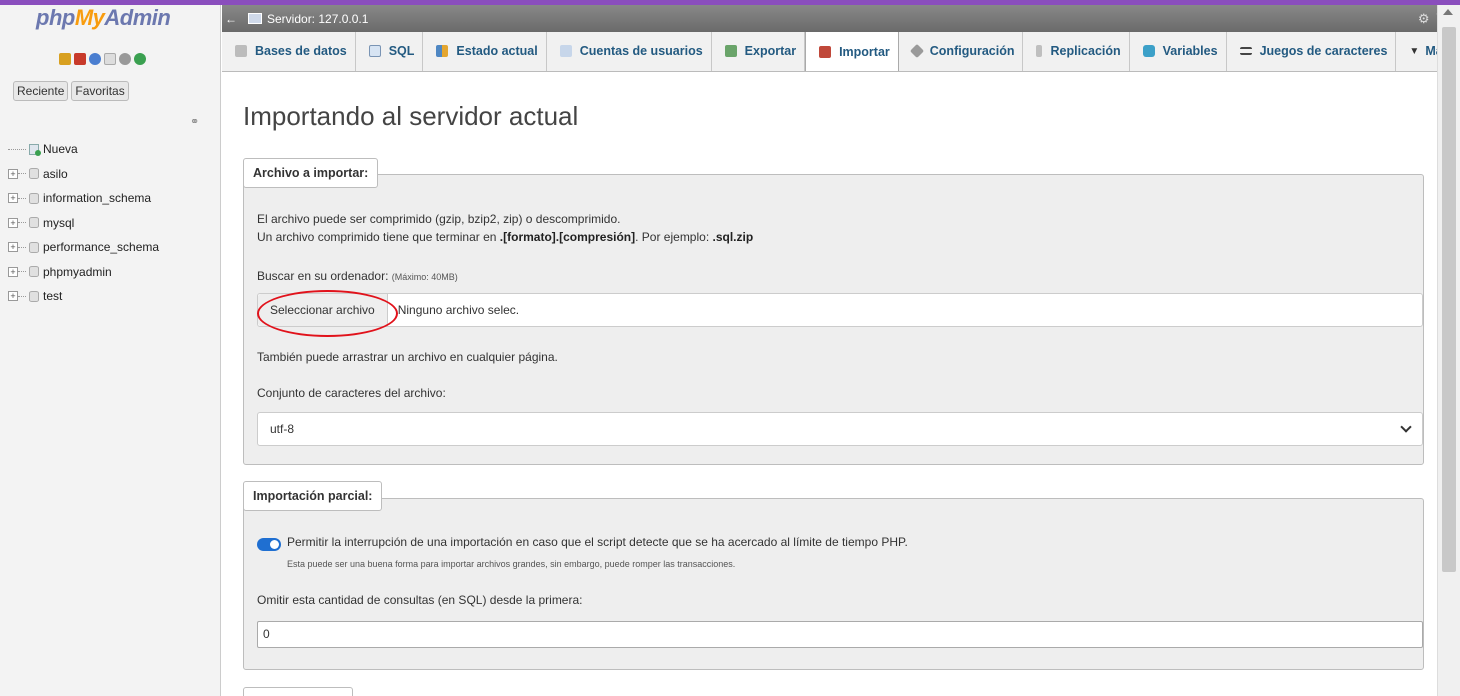 This screenshot has width=1460, height=696. I want to click on tree-item-label: test, so click(53, 296).